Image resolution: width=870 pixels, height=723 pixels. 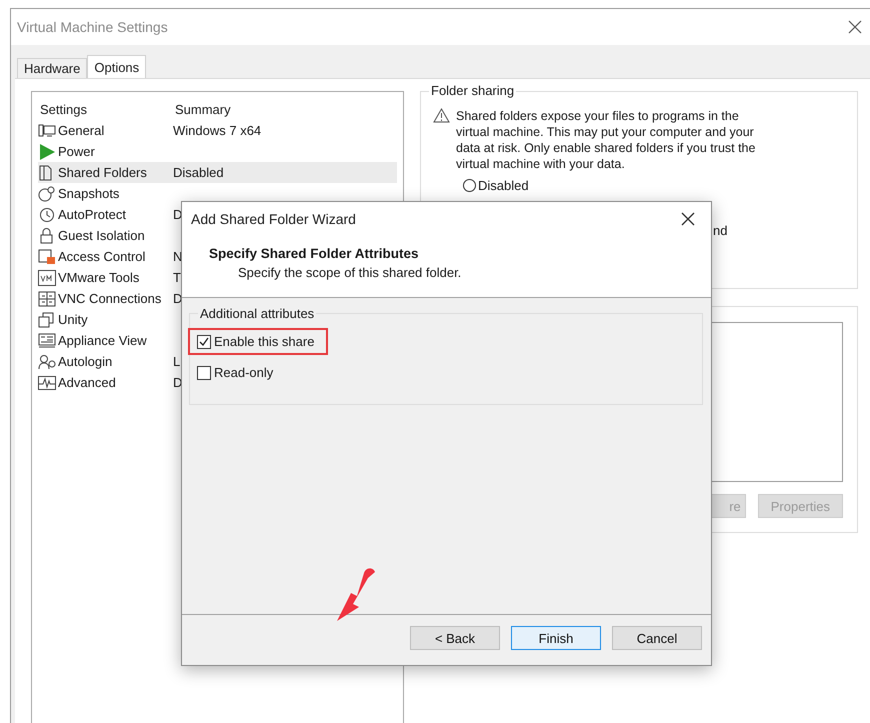 What do you see at coordinates (110, 298) in the screenshot?
I see `setting-name: VNC Connections` at bounding box center [110, 298].